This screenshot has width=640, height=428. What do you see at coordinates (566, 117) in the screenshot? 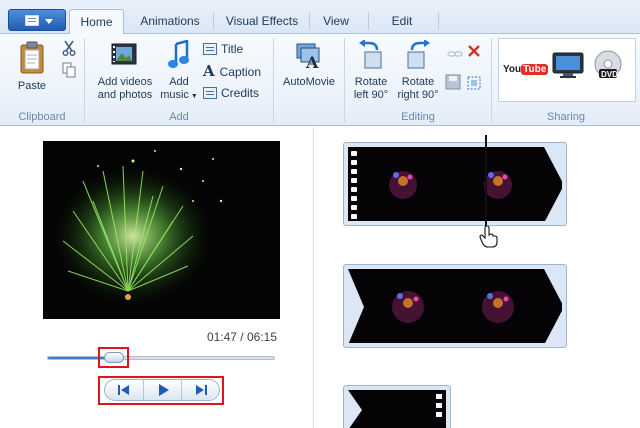
I see `sharing-group-label: Sharing` at bounding box center [566, 117].